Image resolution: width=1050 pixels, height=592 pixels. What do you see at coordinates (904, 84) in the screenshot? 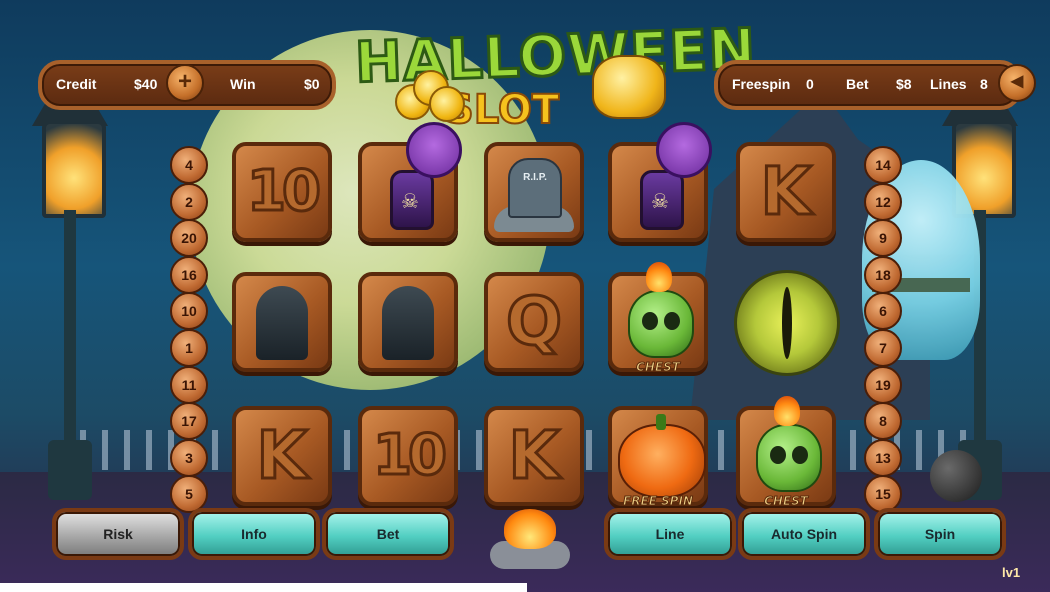
I see `bet-value: $8` at bounding box center [904, 84].